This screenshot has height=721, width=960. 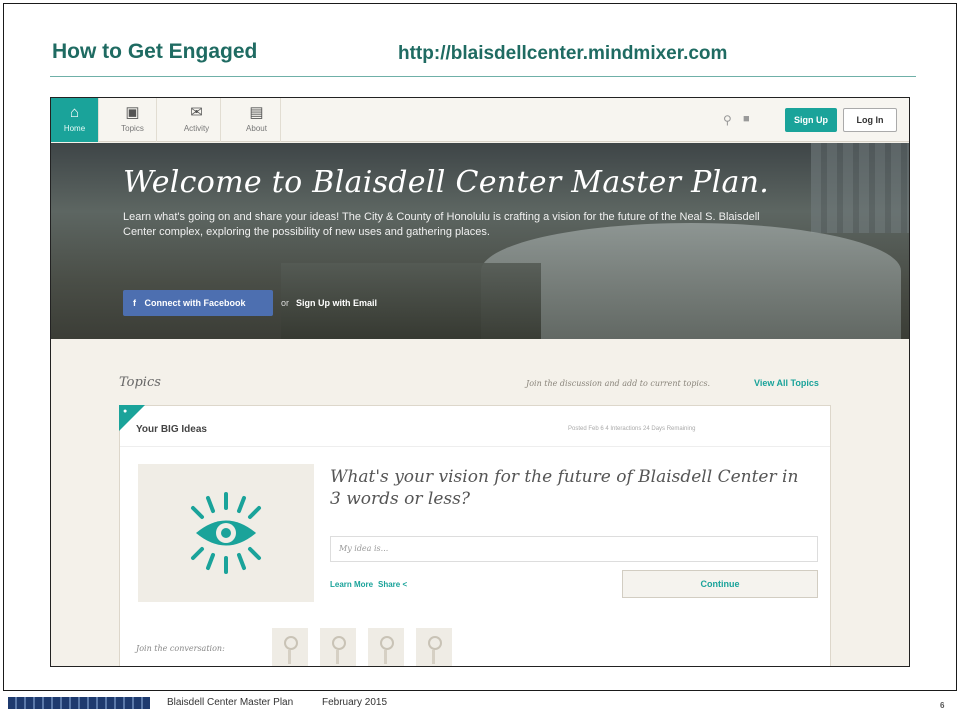 What do you see at coordinates (285, 303) in the screenshot?
I see `or-separator: or` at bounding box center [285, 303].